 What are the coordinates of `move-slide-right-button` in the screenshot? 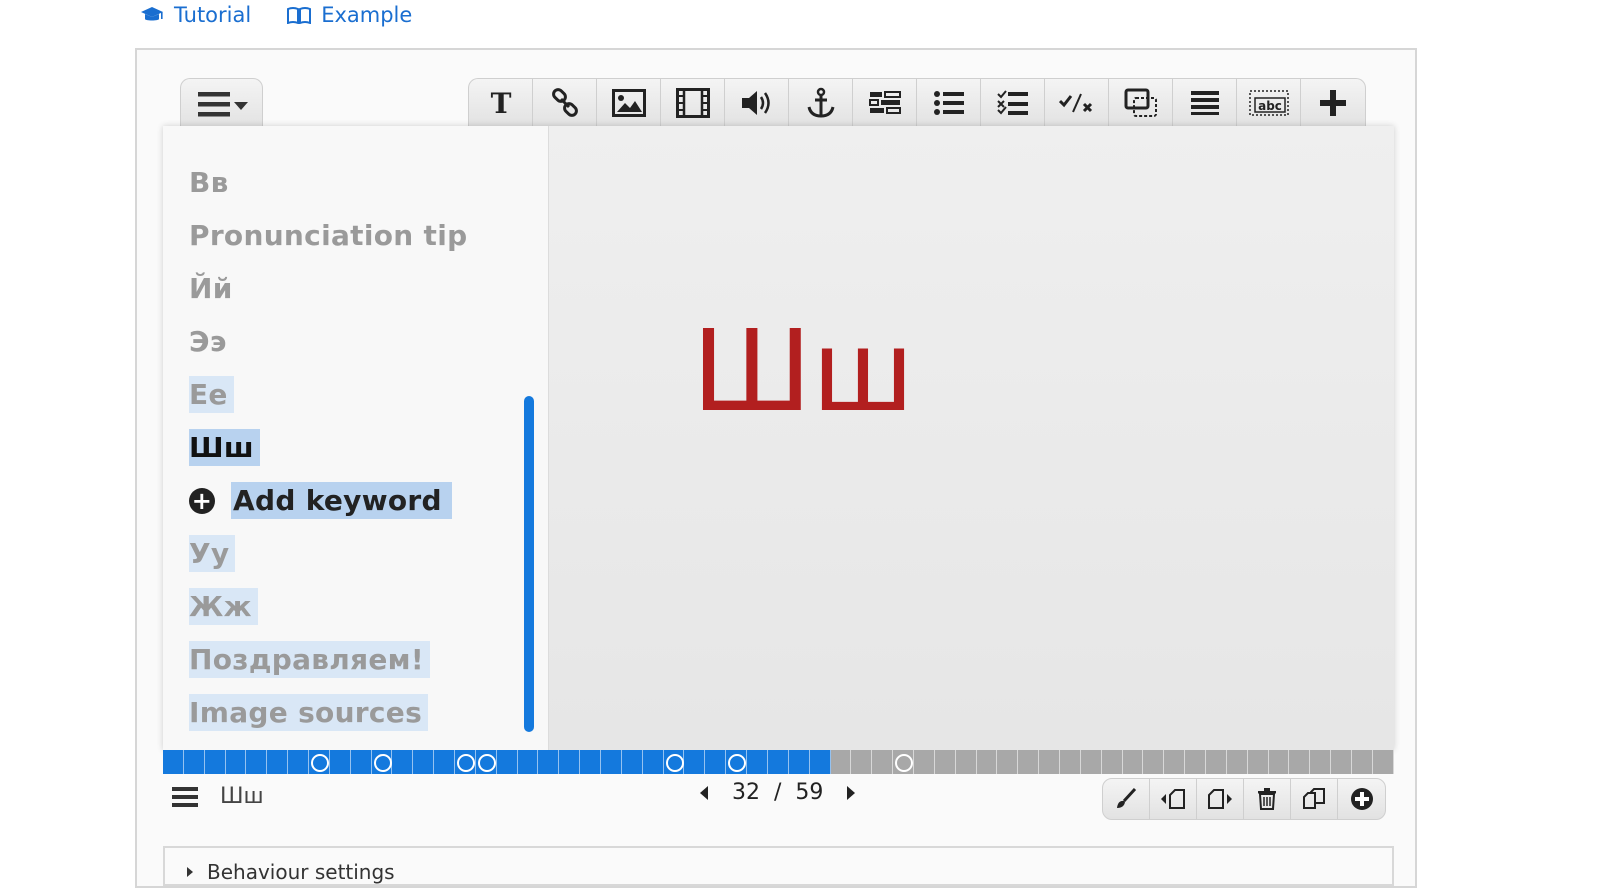 It's located at (1220, 799).